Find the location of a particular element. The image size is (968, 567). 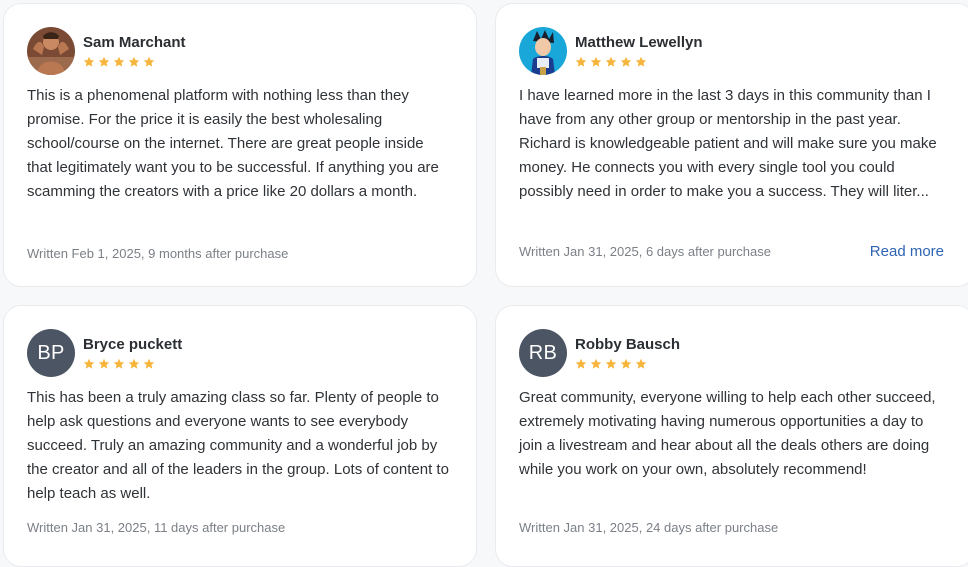

review-header: BP Bryce puckett is located at coordinates (104, 353).